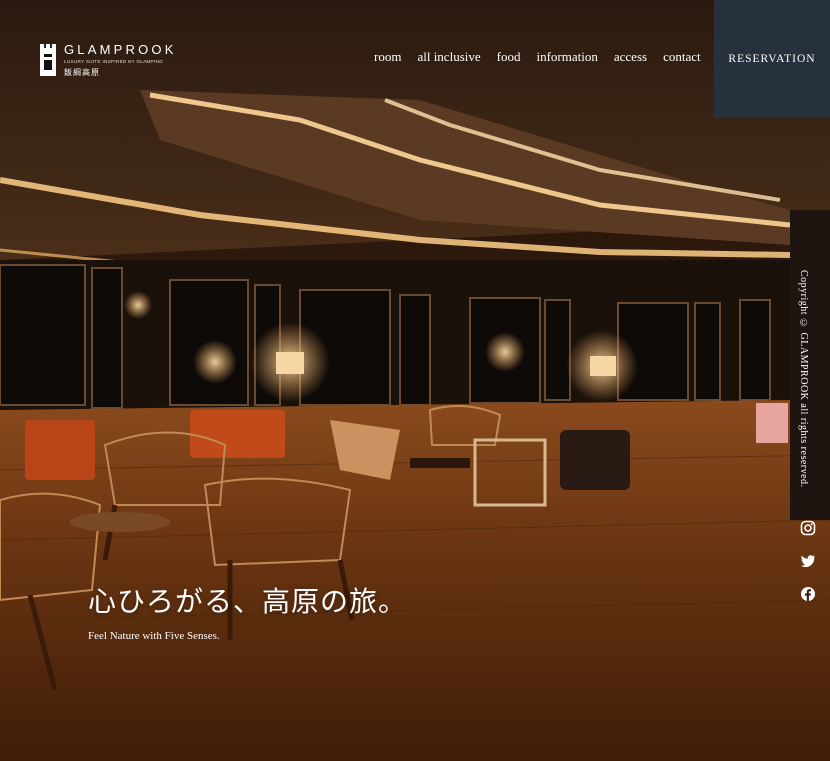 This screenshot has height=761, width=830. Describe the element at coordinates (509, 57) in the screenshot. I see `nav-food: food` at that location.